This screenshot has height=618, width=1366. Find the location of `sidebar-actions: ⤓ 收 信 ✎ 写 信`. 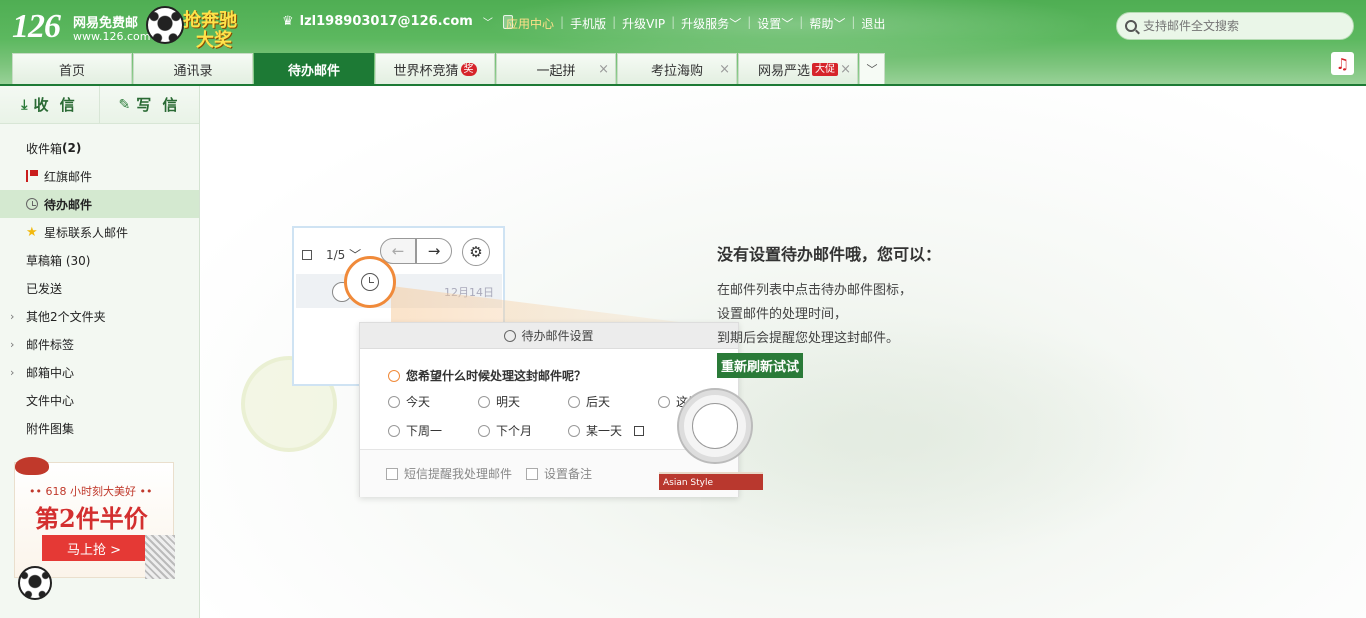

sidebar-actions: ⤓ 收 信 ✎ 写 信 is located at coordinates (99, 105).